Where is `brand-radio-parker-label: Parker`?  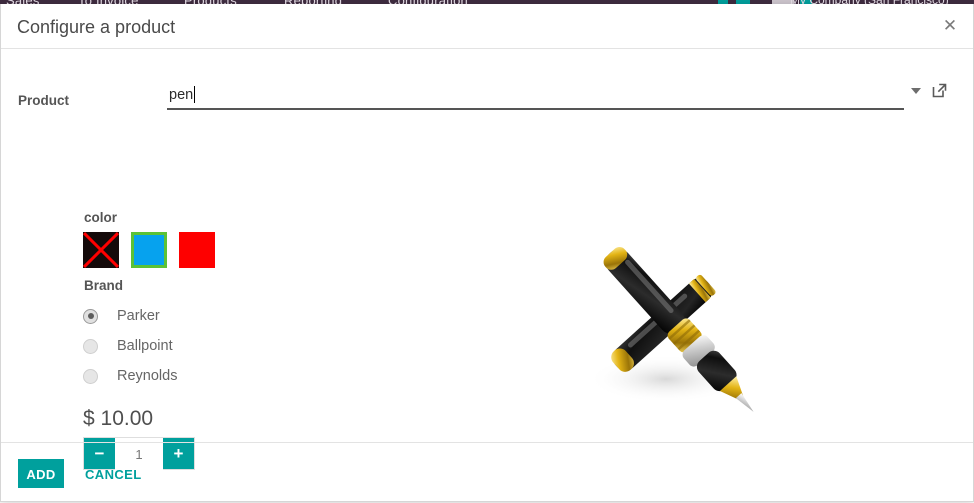 brand-radio-parker-label: Parker is located at coordinates (138, 316).